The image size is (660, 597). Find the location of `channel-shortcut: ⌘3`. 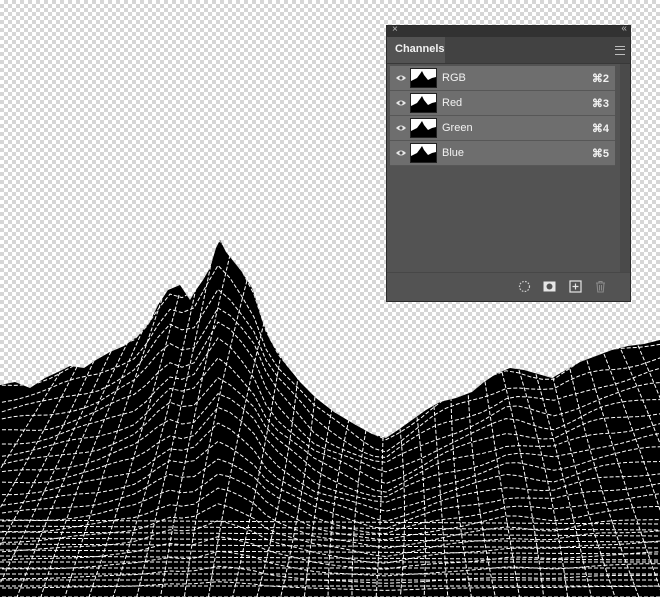

channel-shortcut: ⌘3 is located at coordinates (600, 104).